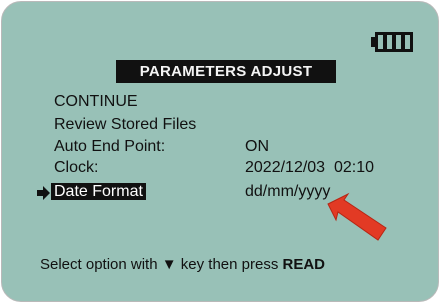  I want to click on footer-instruction: Select option with ▼ key then press READ, so click(182, 264).